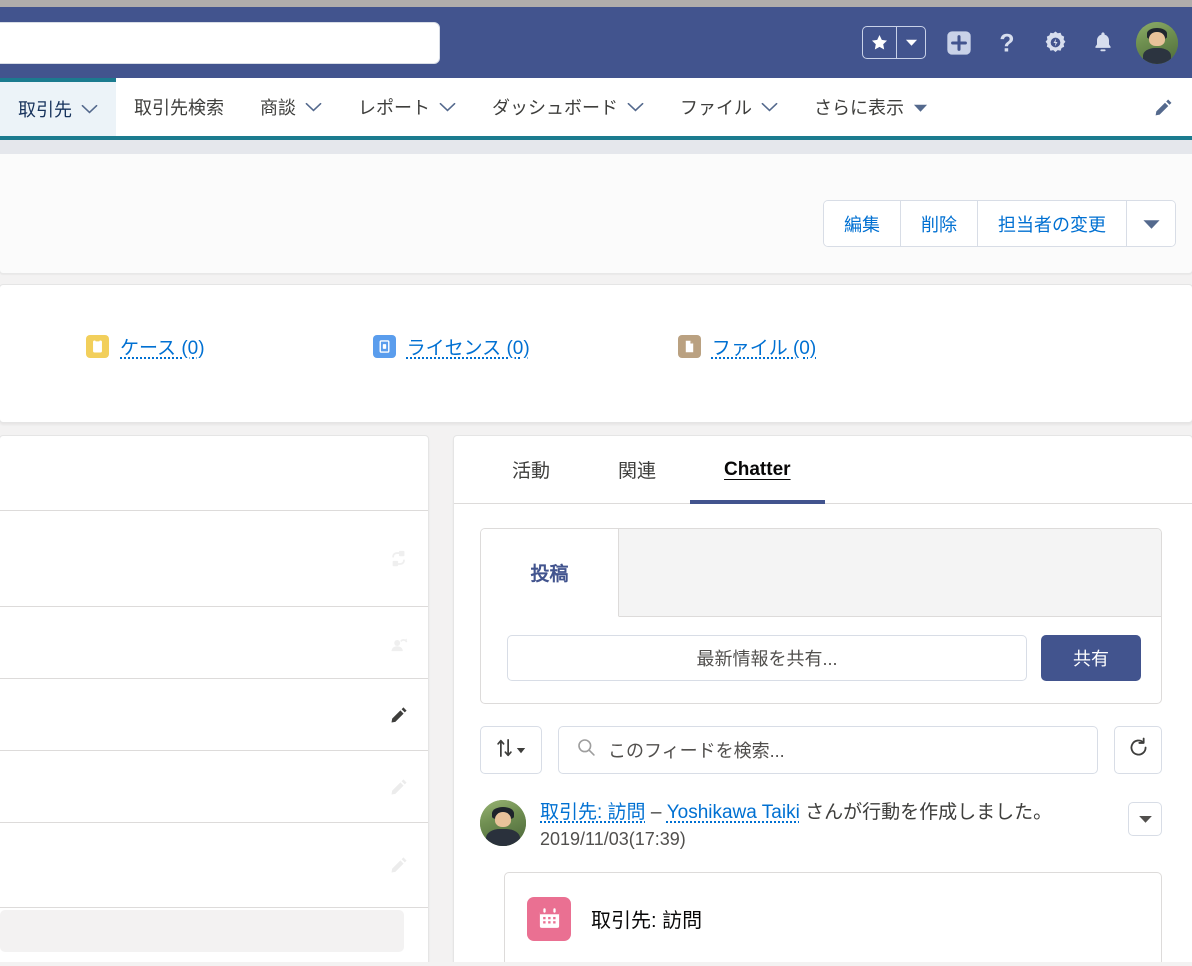  Describe the element at coordinates (613, 838) in the screenshot. I see `feed-item-timestamp: 2019/11/03(17:39)` at that location.